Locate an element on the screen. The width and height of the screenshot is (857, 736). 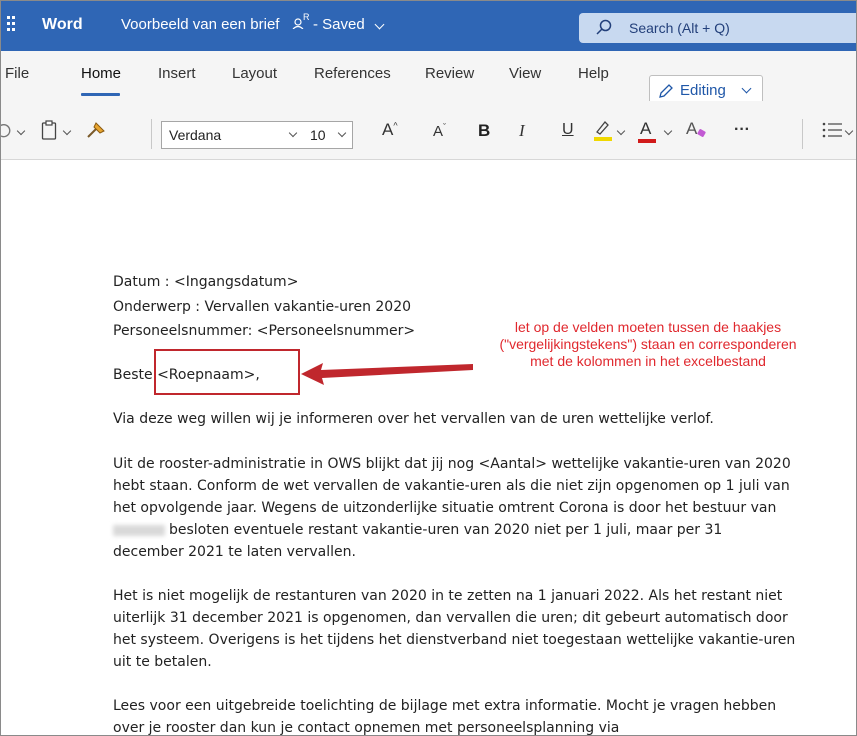
highlight-icon is located at coordinates (603, 132).